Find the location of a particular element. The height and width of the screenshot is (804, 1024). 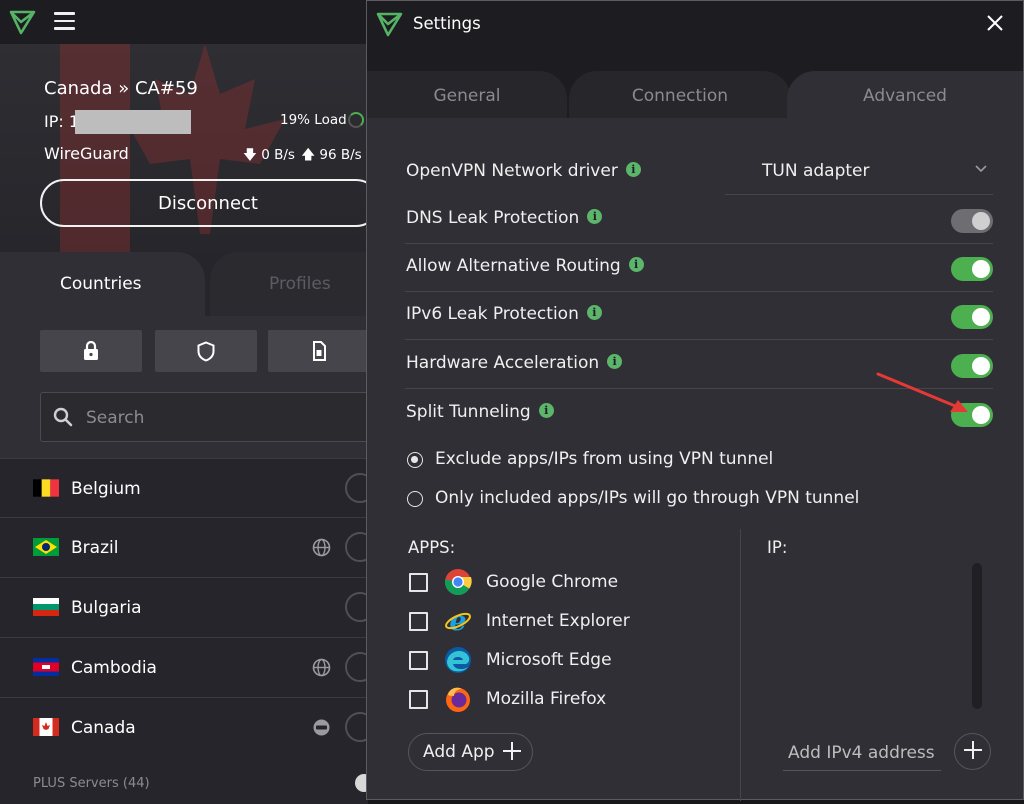

country-row-bulgaria: Bulgaria is located at coordinates (184, 607).